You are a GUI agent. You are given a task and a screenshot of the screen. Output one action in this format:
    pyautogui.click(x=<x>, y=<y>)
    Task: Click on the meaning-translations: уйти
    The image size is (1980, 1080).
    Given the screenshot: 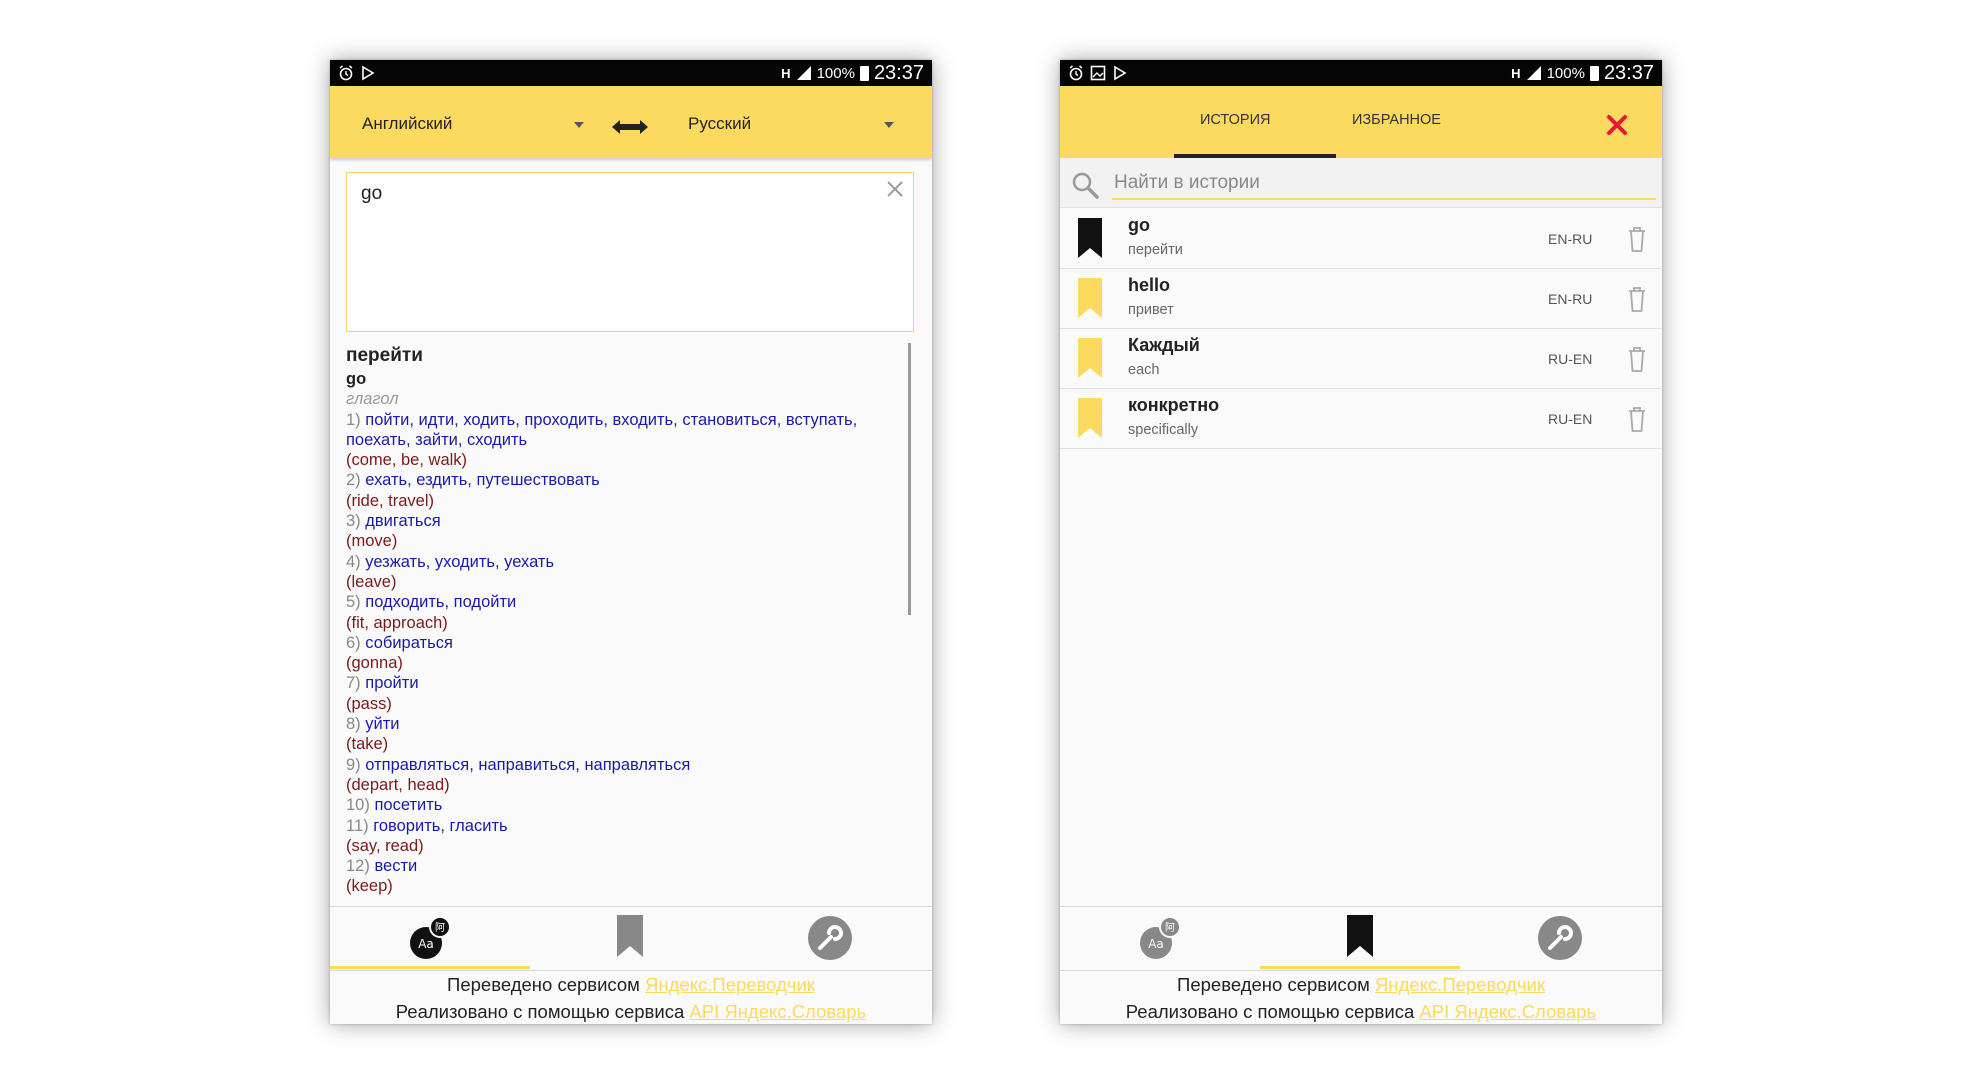 What is the action you would take?
    pyautogui.click(x=382, y=724)
    